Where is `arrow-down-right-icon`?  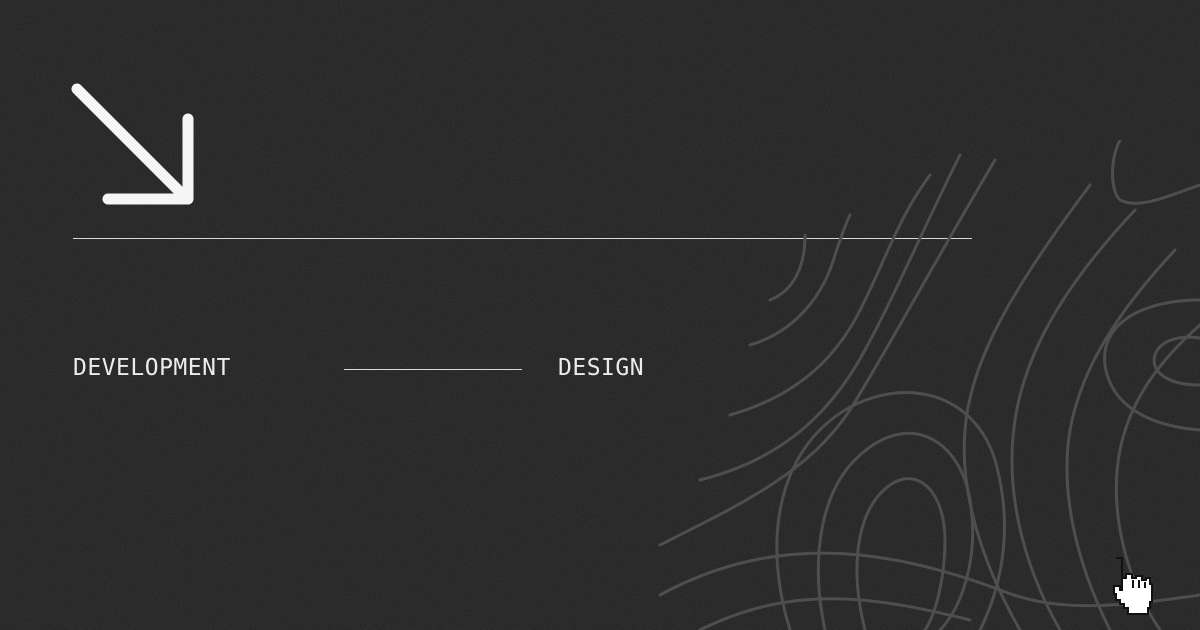 arrow-down-right-icon is located at coordinates (132, 144).